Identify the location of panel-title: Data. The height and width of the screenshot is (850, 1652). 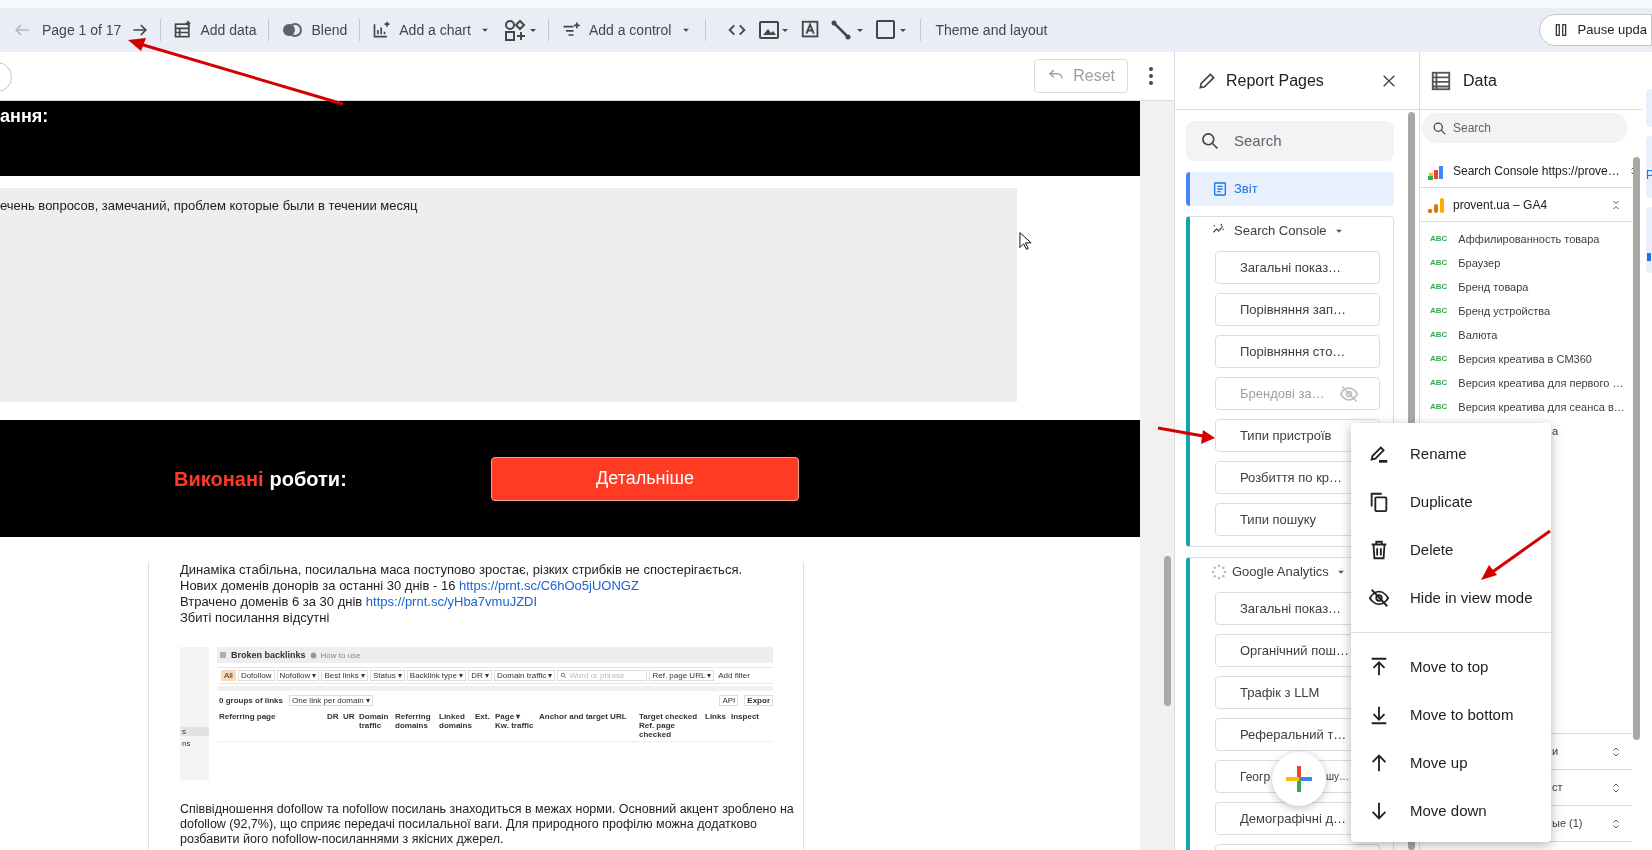
(1480, 80).